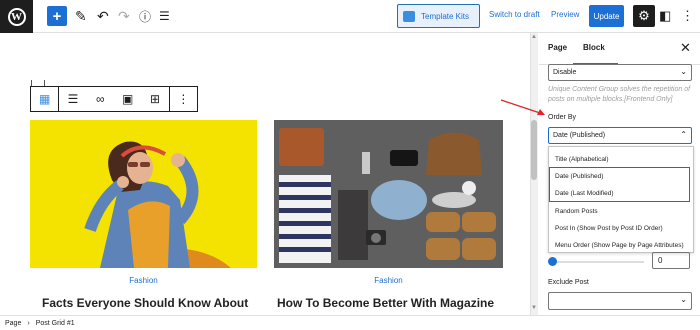 The image size is (700, 330). Describe the element at coordinates (127, 99) in the screenshot. I see `image-icon: ▣` at that location.